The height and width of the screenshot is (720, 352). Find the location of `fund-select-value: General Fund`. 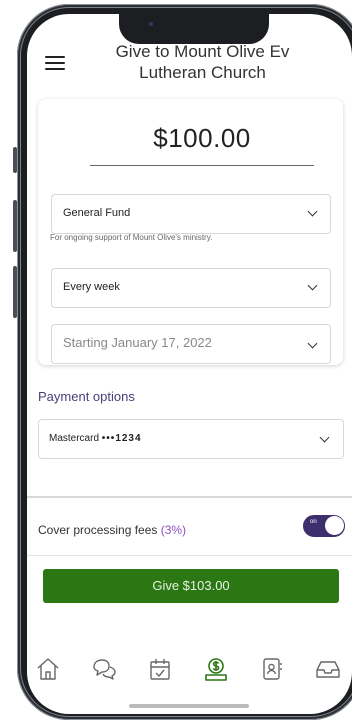

fund-select-value: General Fund is located at coordinates (97, 213).